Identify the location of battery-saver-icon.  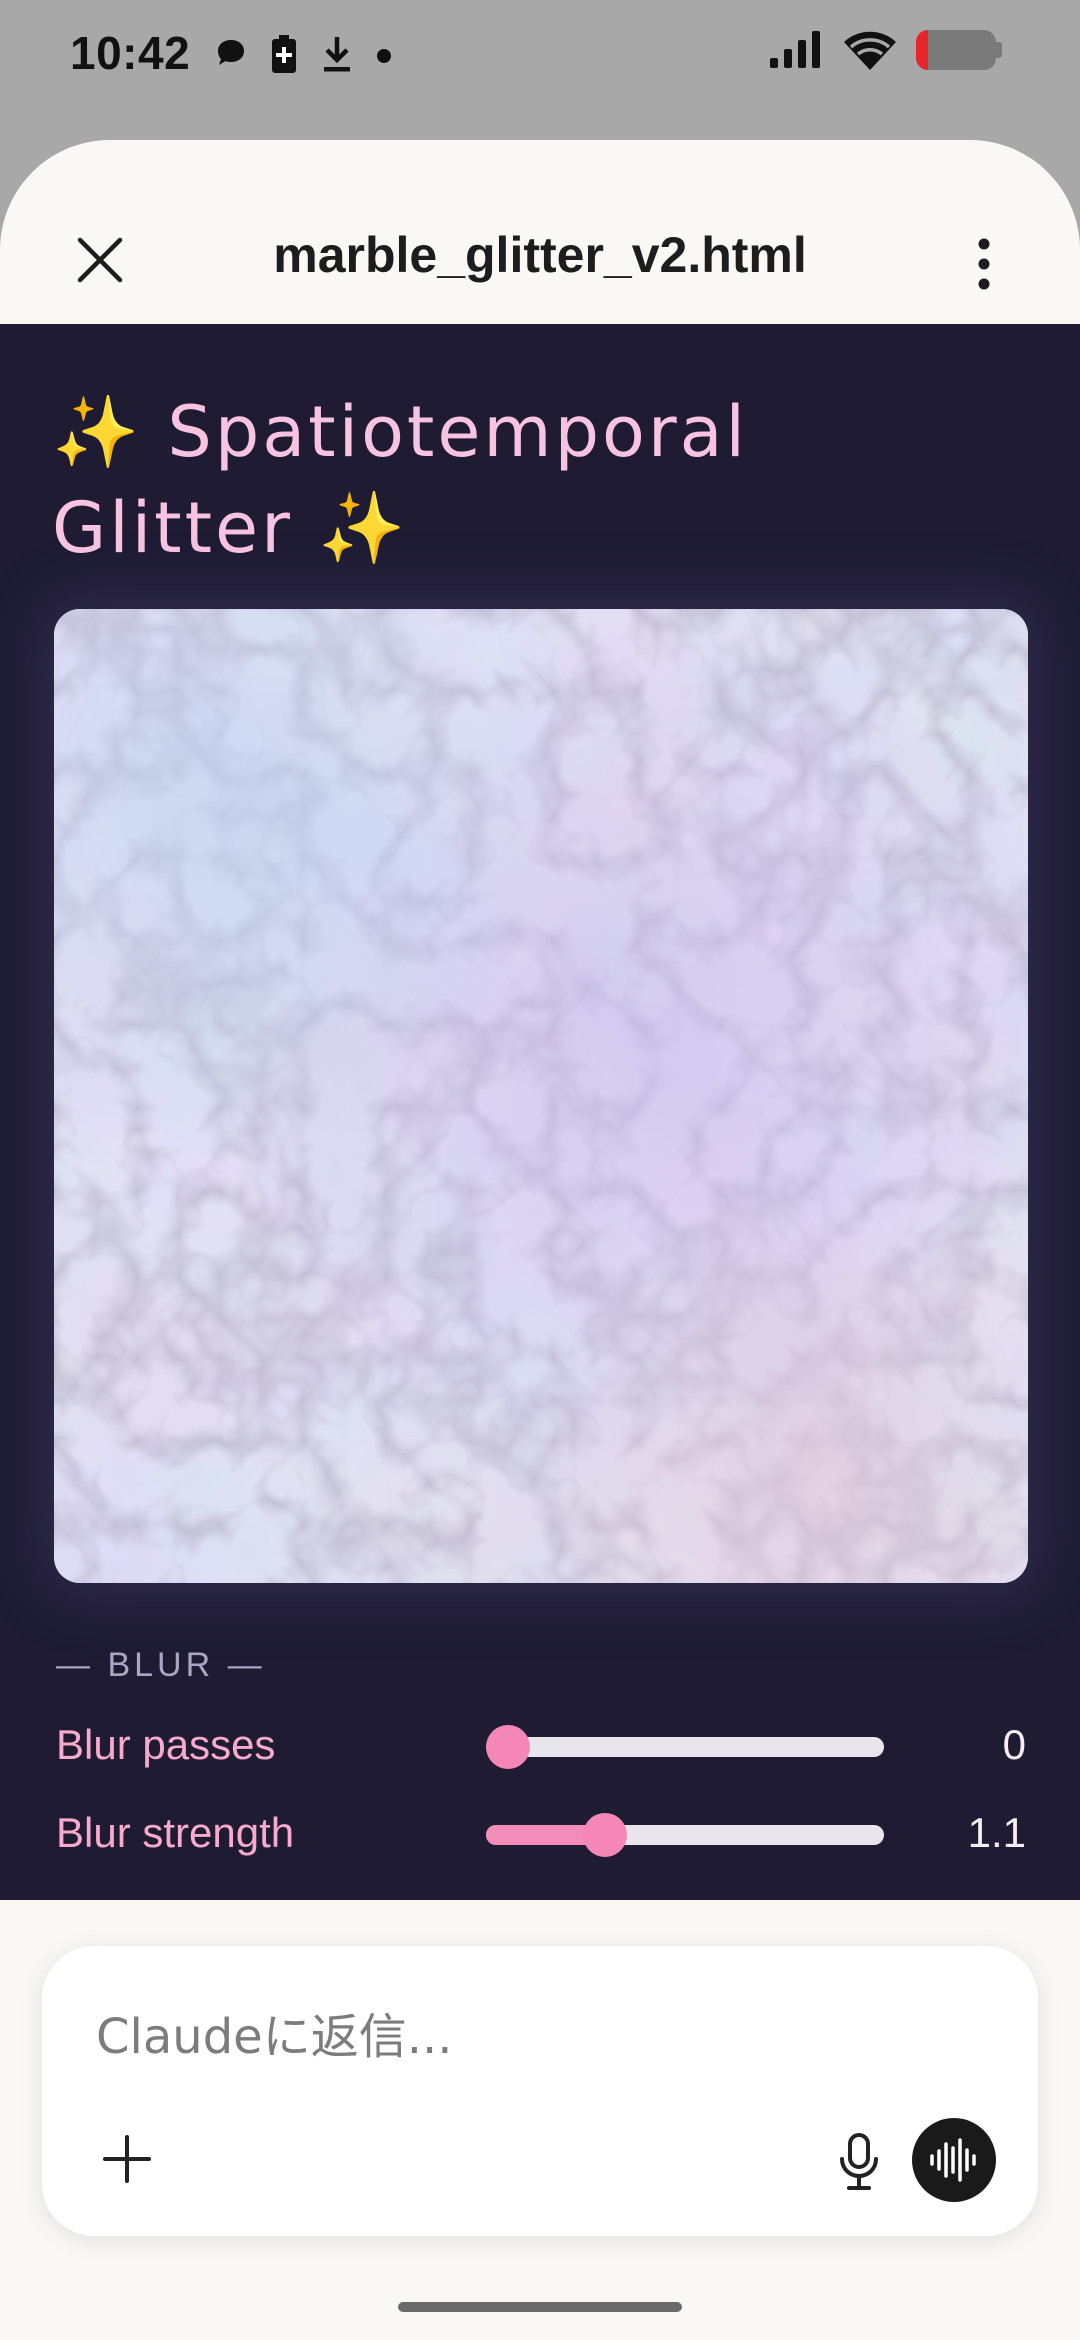
(284, 54).